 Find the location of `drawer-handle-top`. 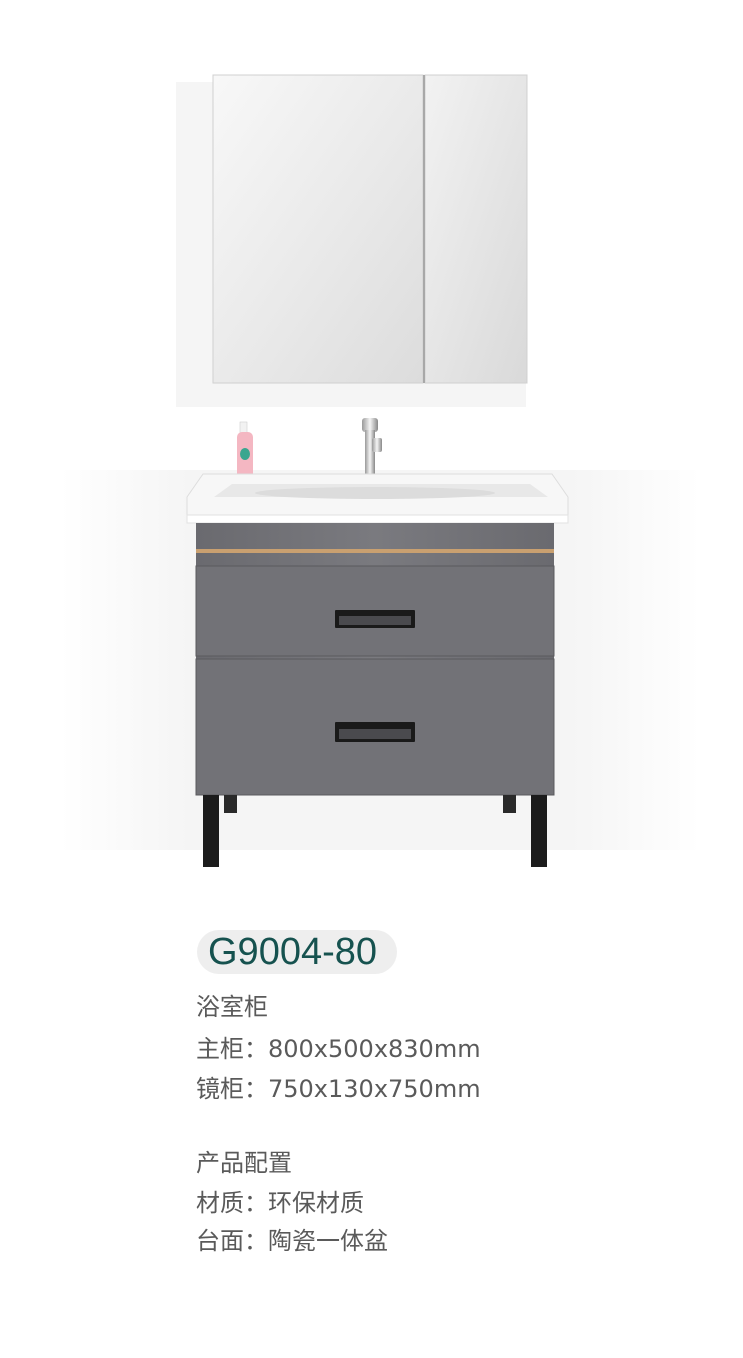

drawer-handle-top is located at coordinates (375, 619).